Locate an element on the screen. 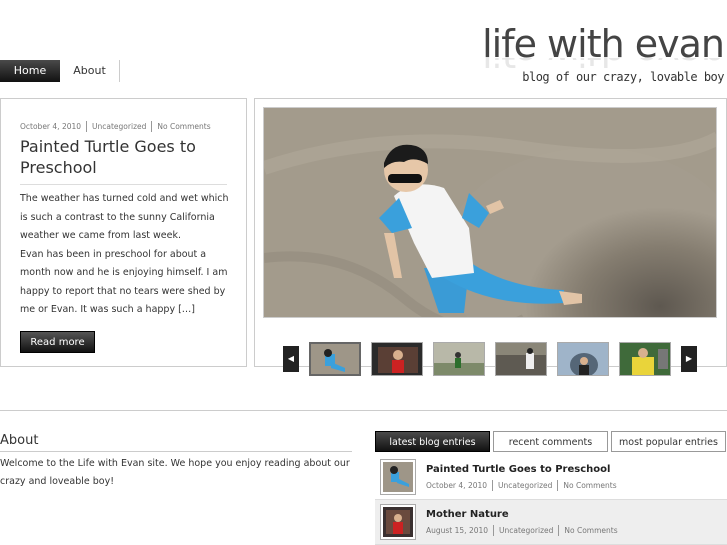  tab-latest-blog-entries: latest blog entries is located at coordinates (432, 441).